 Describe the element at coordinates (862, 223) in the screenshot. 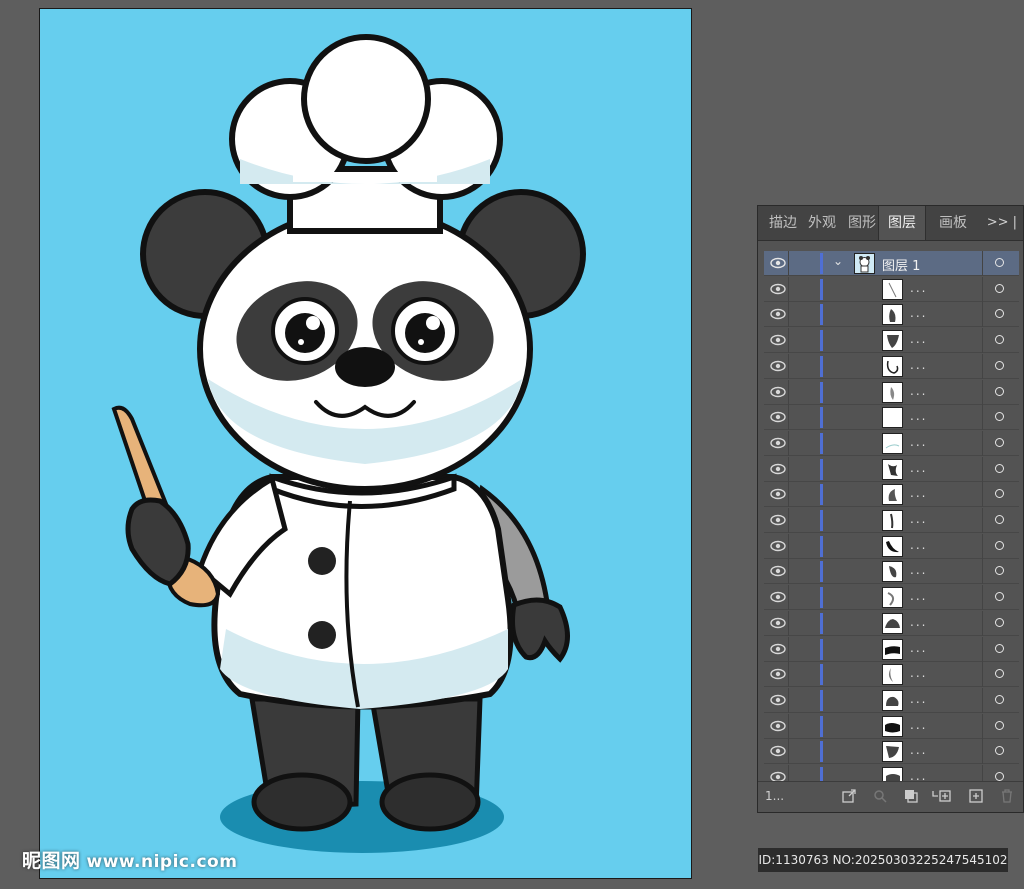

I see `tab-graphic-styles: 图形` at that location.